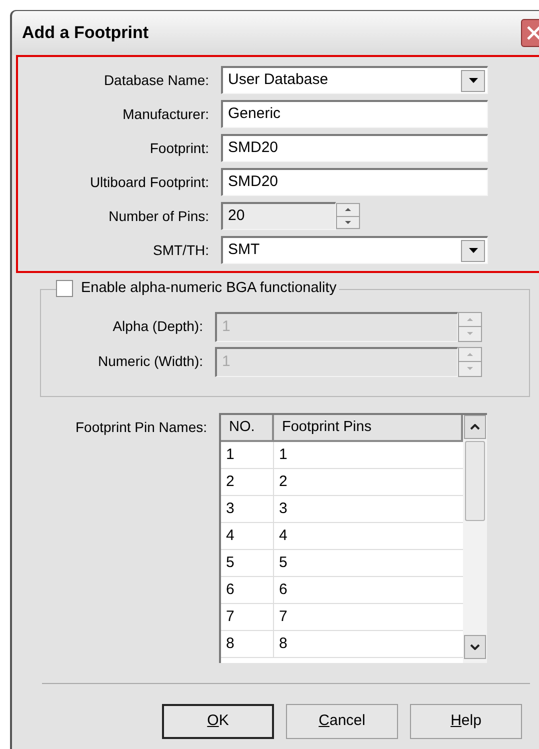 Image resolution: width=539 pixels, height=749 pixels. I want to click on field-label: Footprint Pin Names:, so click(141, 427).